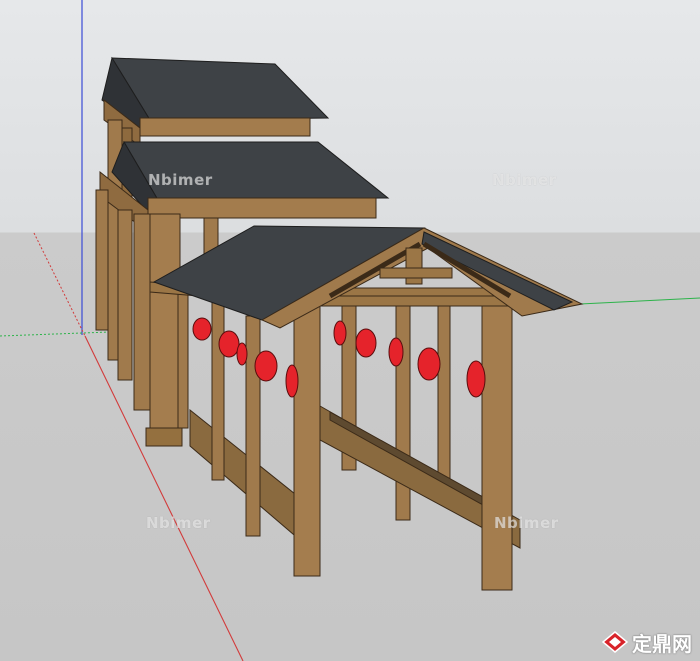  I want to click on logo-text: 定鼎网, so click(662, 643).